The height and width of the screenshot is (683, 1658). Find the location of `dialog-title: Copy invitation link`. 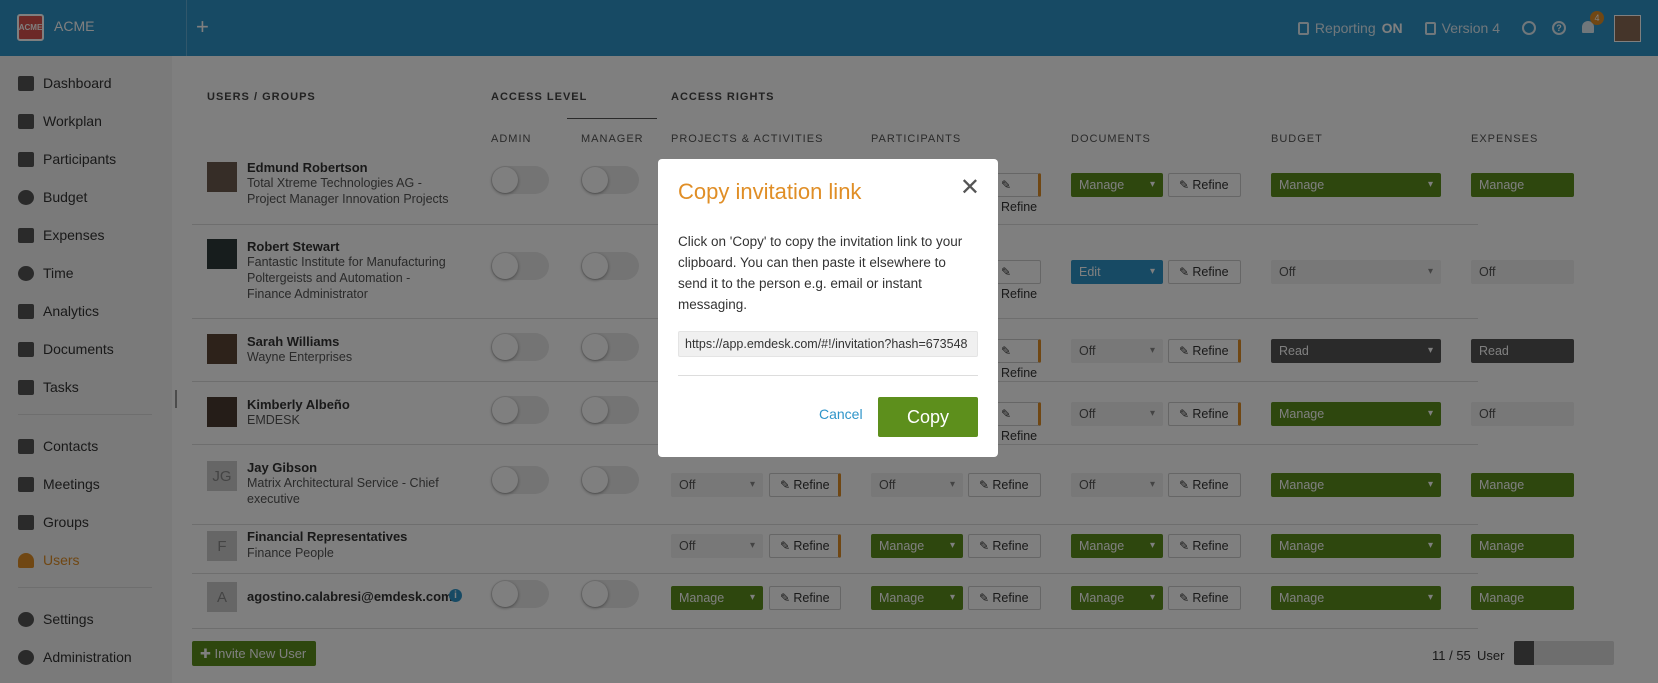

dialog-title: Copy invitation link is located at coordinates (770, 191).